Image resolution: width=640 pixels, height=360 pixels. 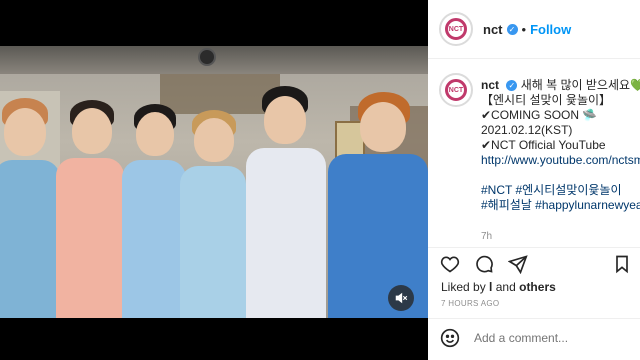 I want to click on caption-youtube-link: http://www.youtube.com/nctsmtown, so click(x=560, y=160).